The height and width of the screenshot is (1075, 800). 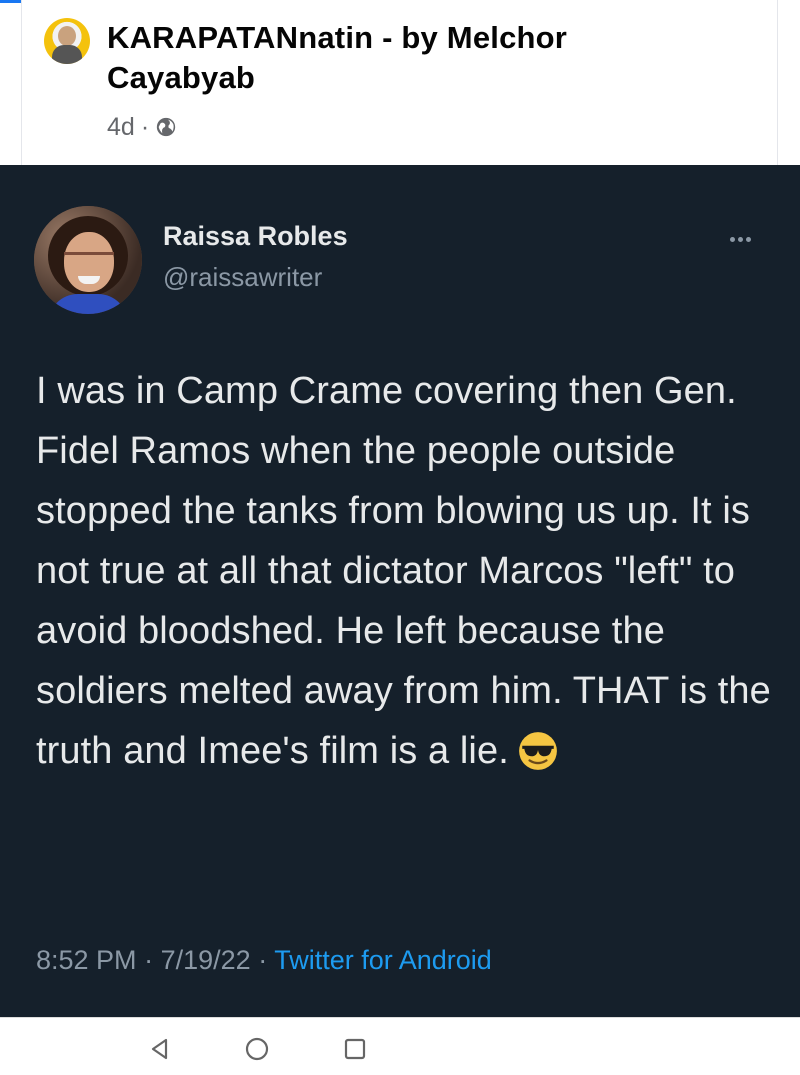 What do you see at coordinates (255, 236) in the screenshot?
I see `tweet-display-name: Raissa Robles` at bounding box center [255, 236].